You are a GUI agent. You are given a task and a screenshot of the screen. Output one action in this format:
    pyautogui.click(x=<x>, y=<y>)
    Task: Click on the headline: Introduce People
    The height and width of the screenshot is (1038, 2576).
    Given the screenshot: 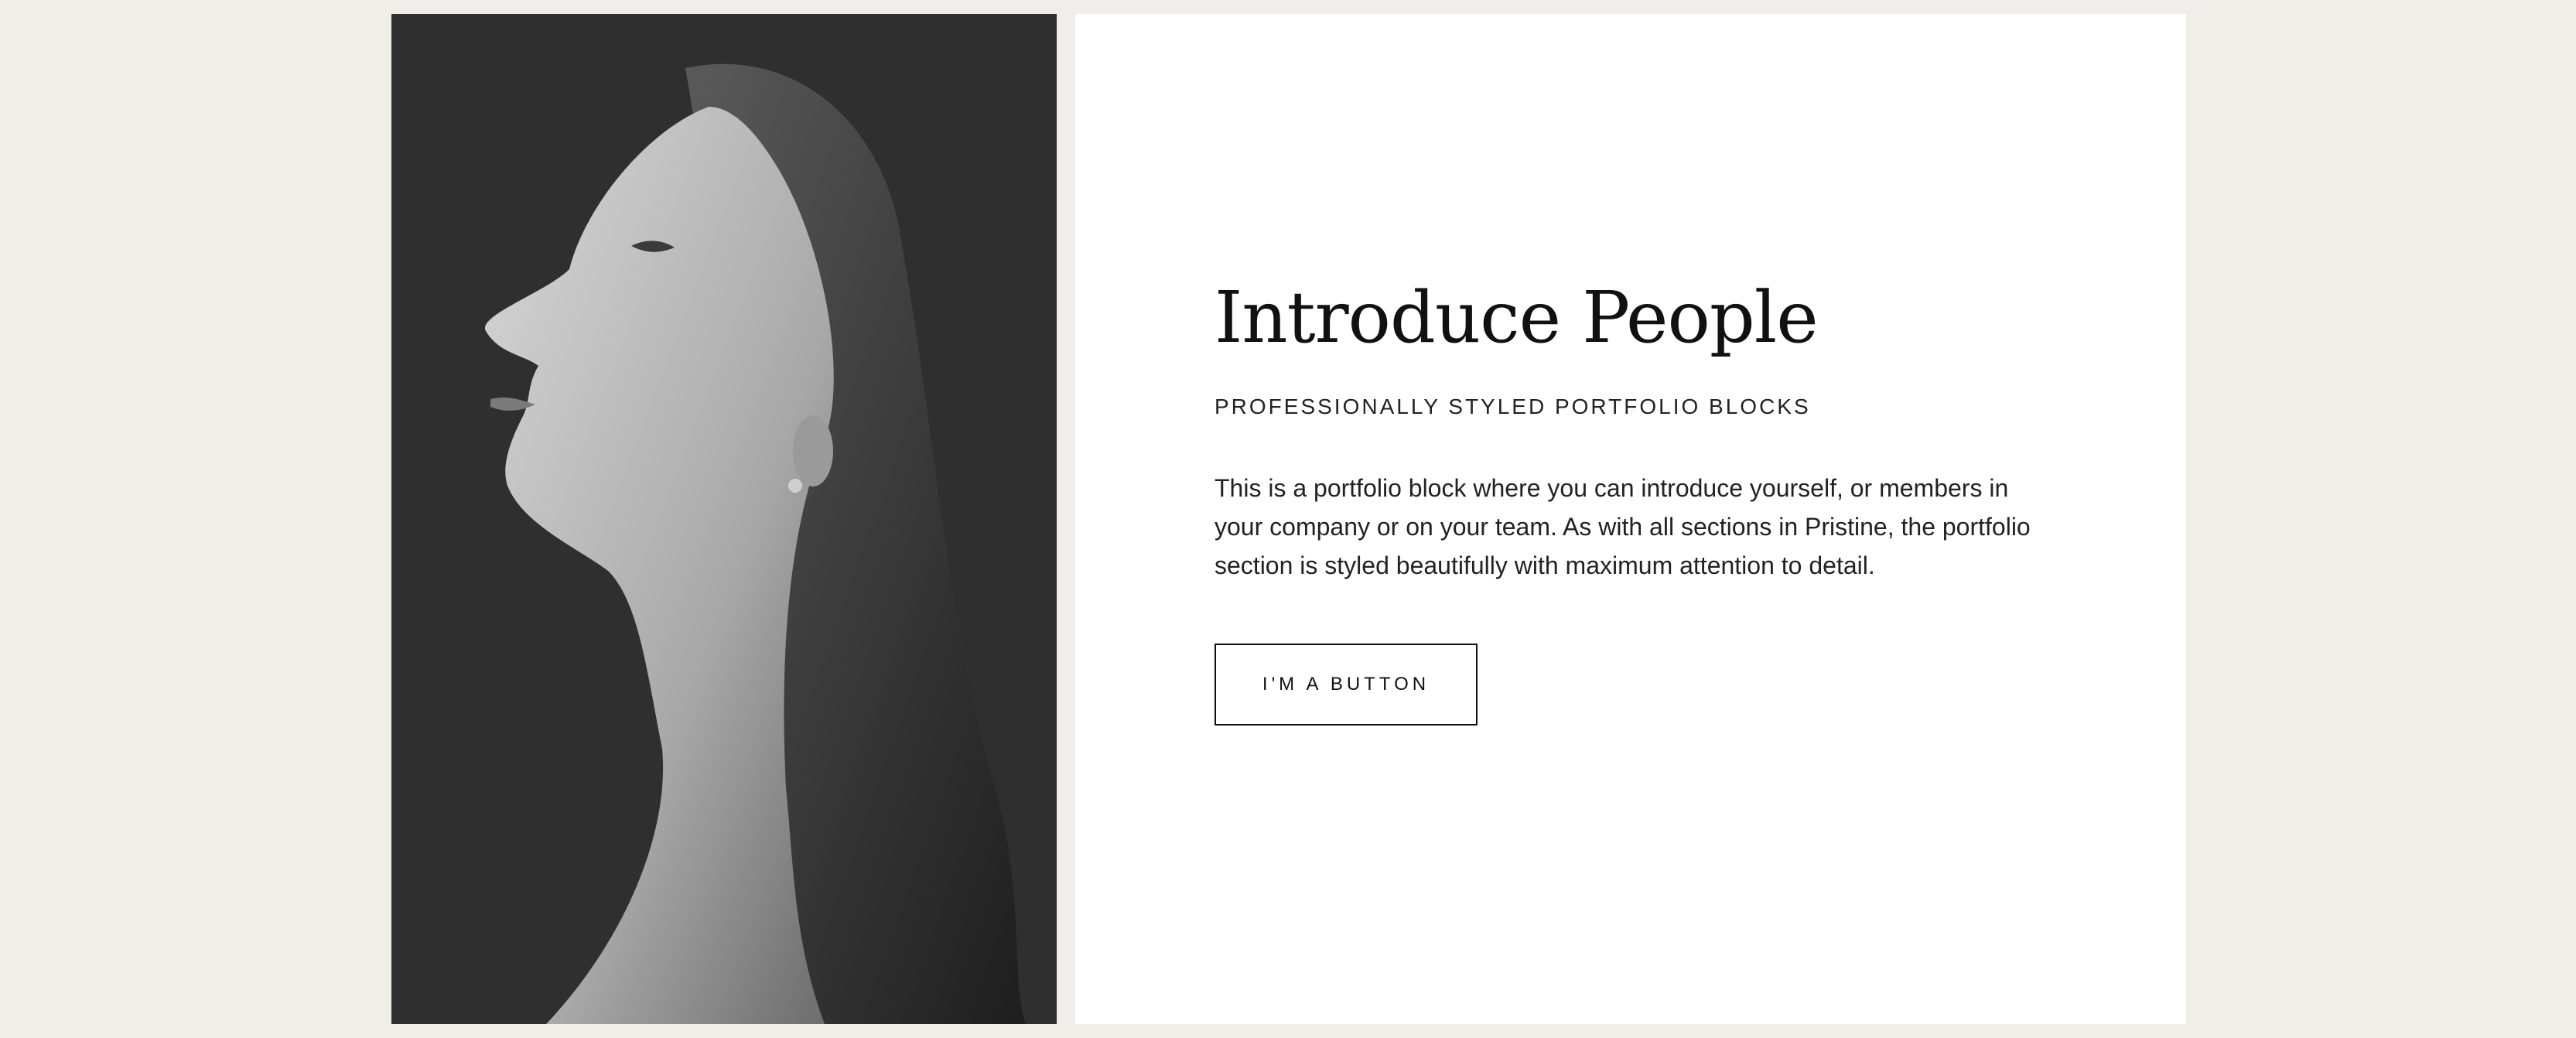 What is the action you would take?
    pyautogui.click(x=1517, y=317)
    